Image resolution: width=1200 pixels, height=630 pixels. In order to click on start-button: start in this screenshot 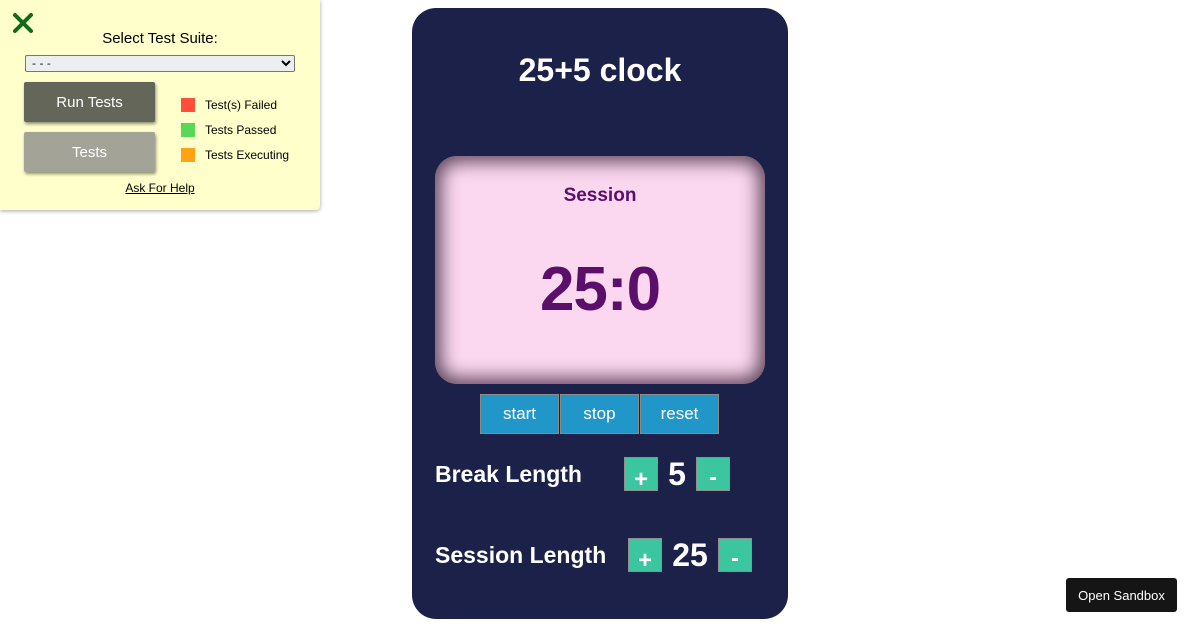, I will do `click(519, 414)`.